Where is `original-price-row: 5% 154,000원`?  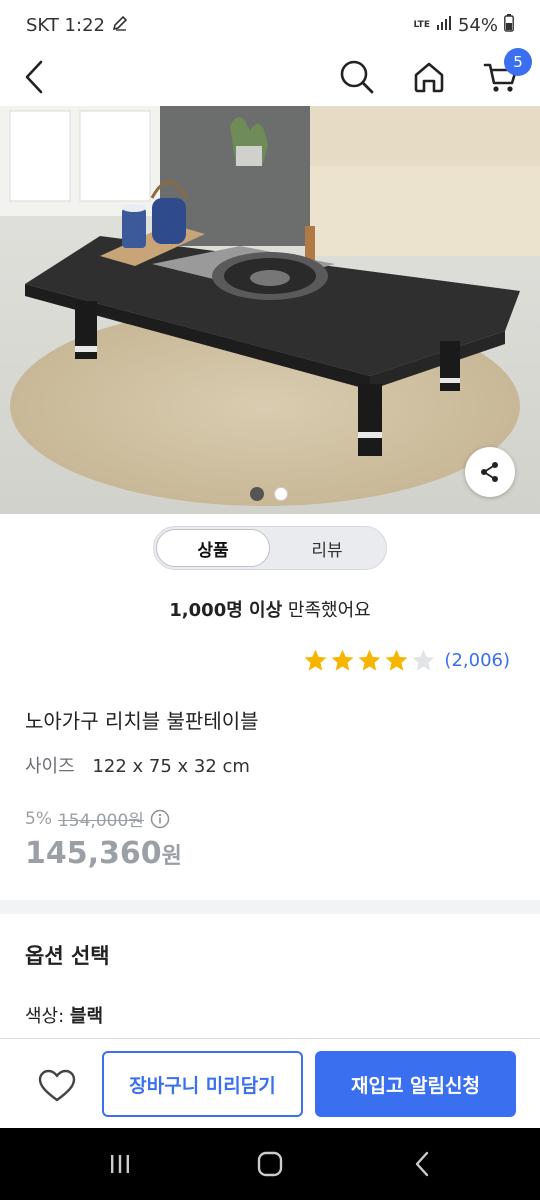
original-price-row: 5% 154,000원 is located at coordinates (97, 818).